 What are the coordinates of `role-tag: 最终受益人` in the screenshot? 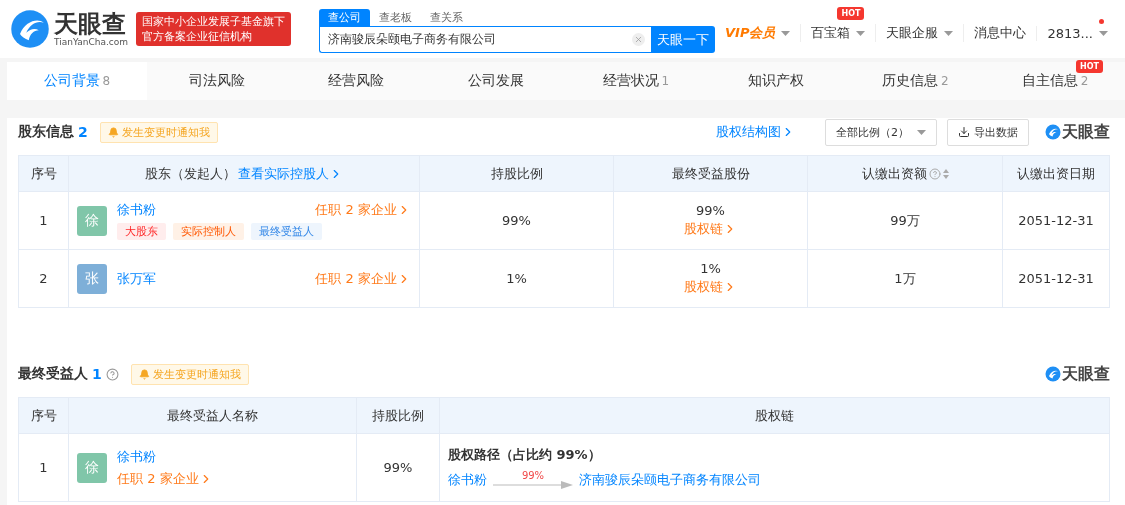 It's located at (286, 231).